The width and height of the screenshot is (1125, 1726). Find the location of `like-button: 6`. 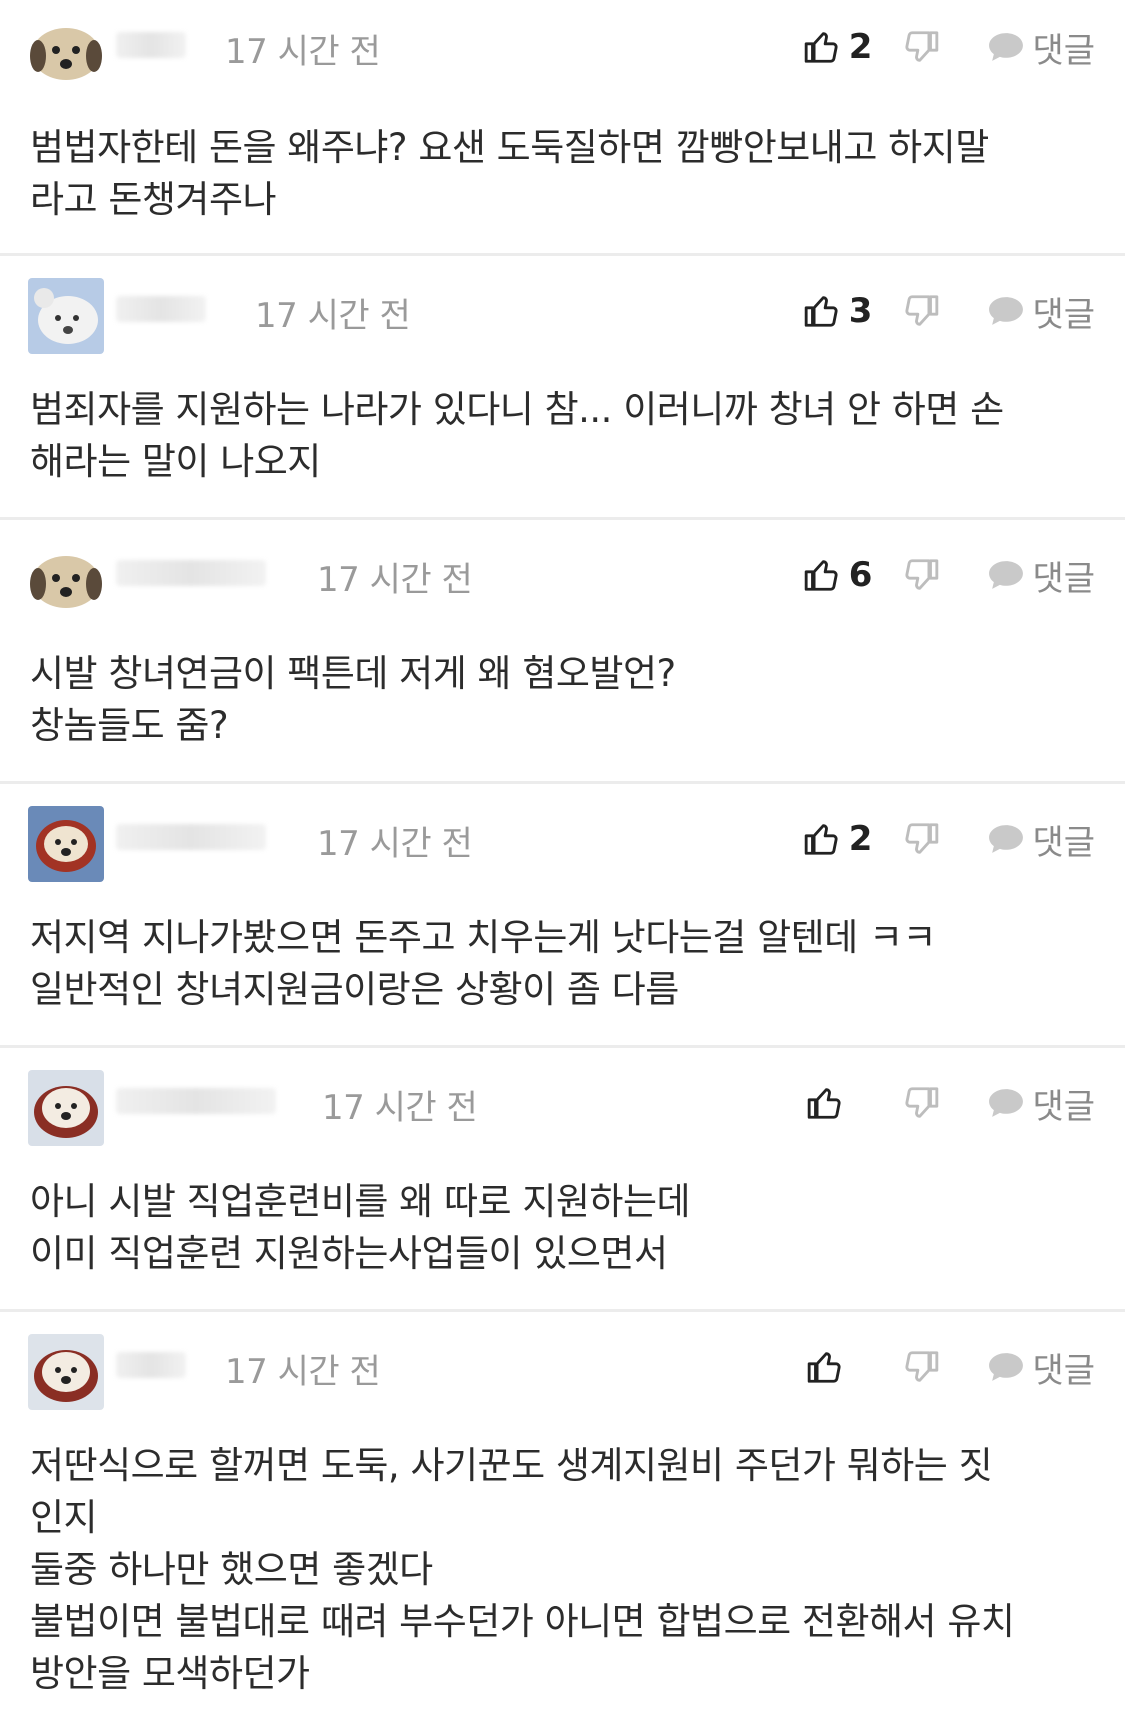

like-button: 6 is located at coordinates (838, 575).